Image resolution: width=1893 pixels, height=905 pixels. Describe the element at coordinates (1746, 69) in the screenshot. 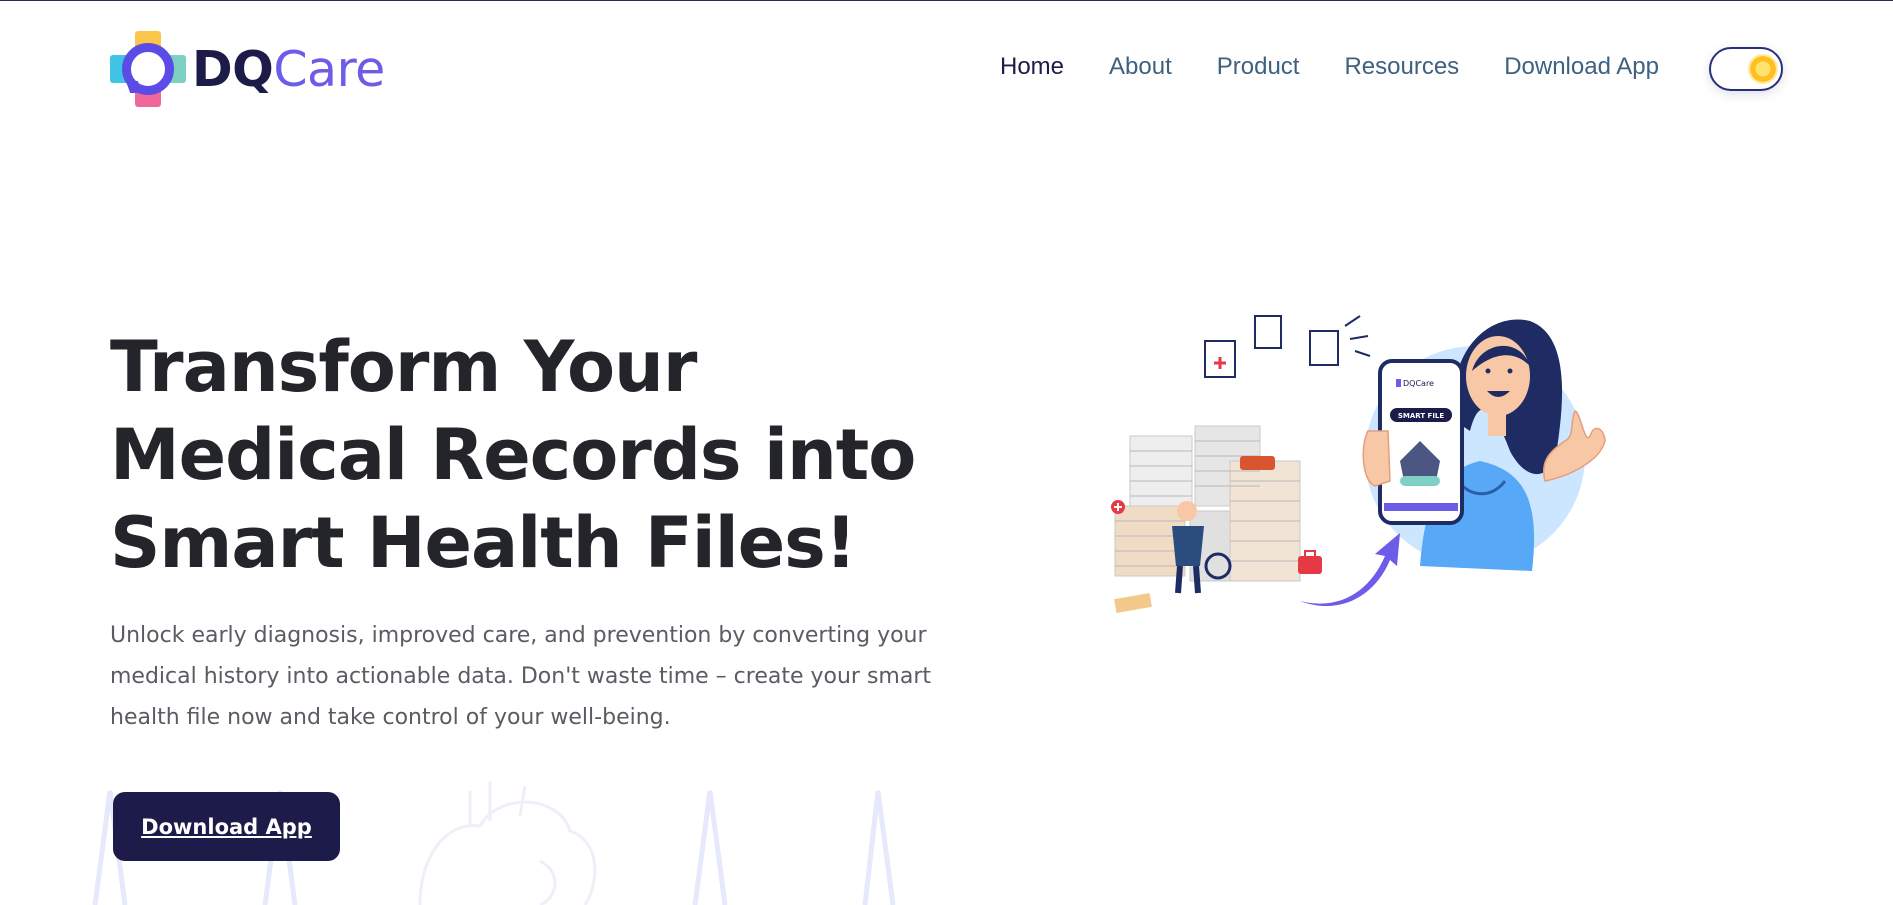

I see `theme-toggle` at that location.